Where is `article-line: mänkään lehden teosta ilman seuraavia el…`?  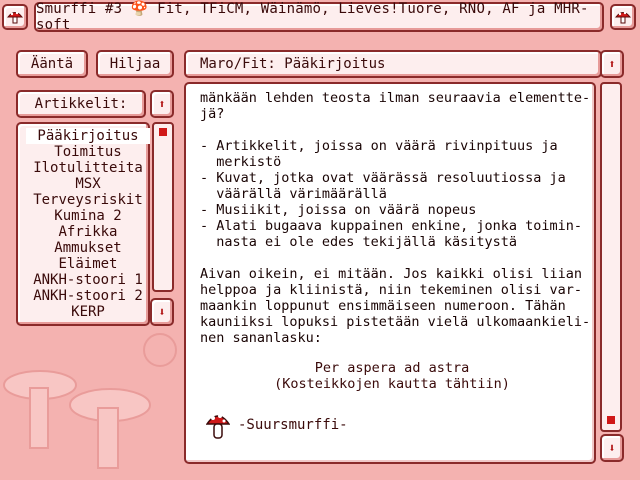
article-line: mänkään lehden teosta ilman seuraavia el… is located at coordinates (395, 98).